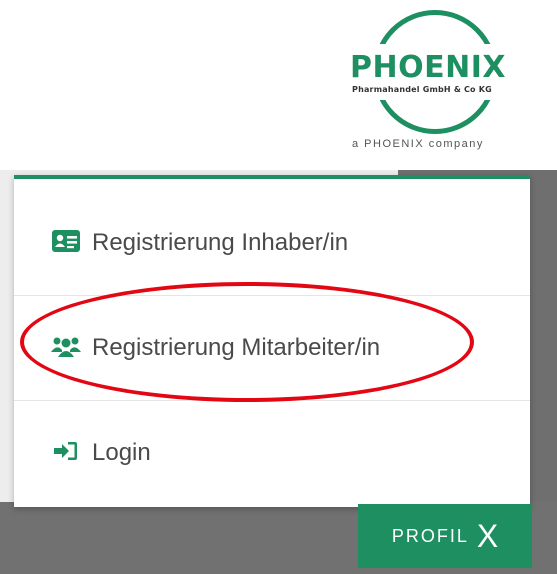 The height and width of the screenshot is (574, 557). Describe the element at coordinates (430, 535) in the screenshot. I see `profil-label: PROFIL` at that location.